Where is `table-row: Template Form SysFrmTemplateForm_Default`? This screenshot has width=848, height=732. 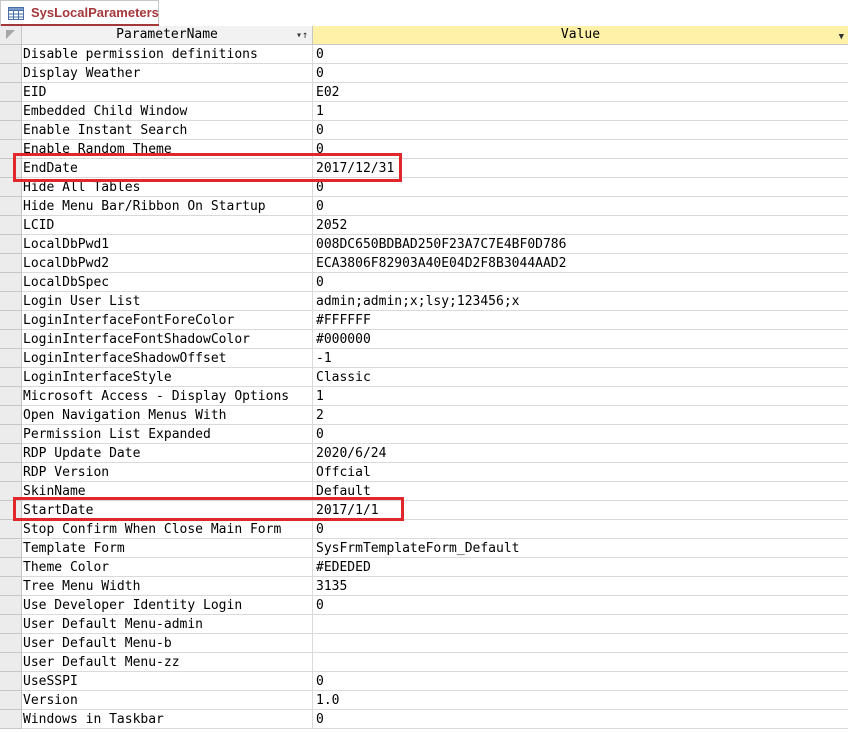
table-row: Template Form SysFrmTemplateForm_Default is located at coordinates (424, 548).